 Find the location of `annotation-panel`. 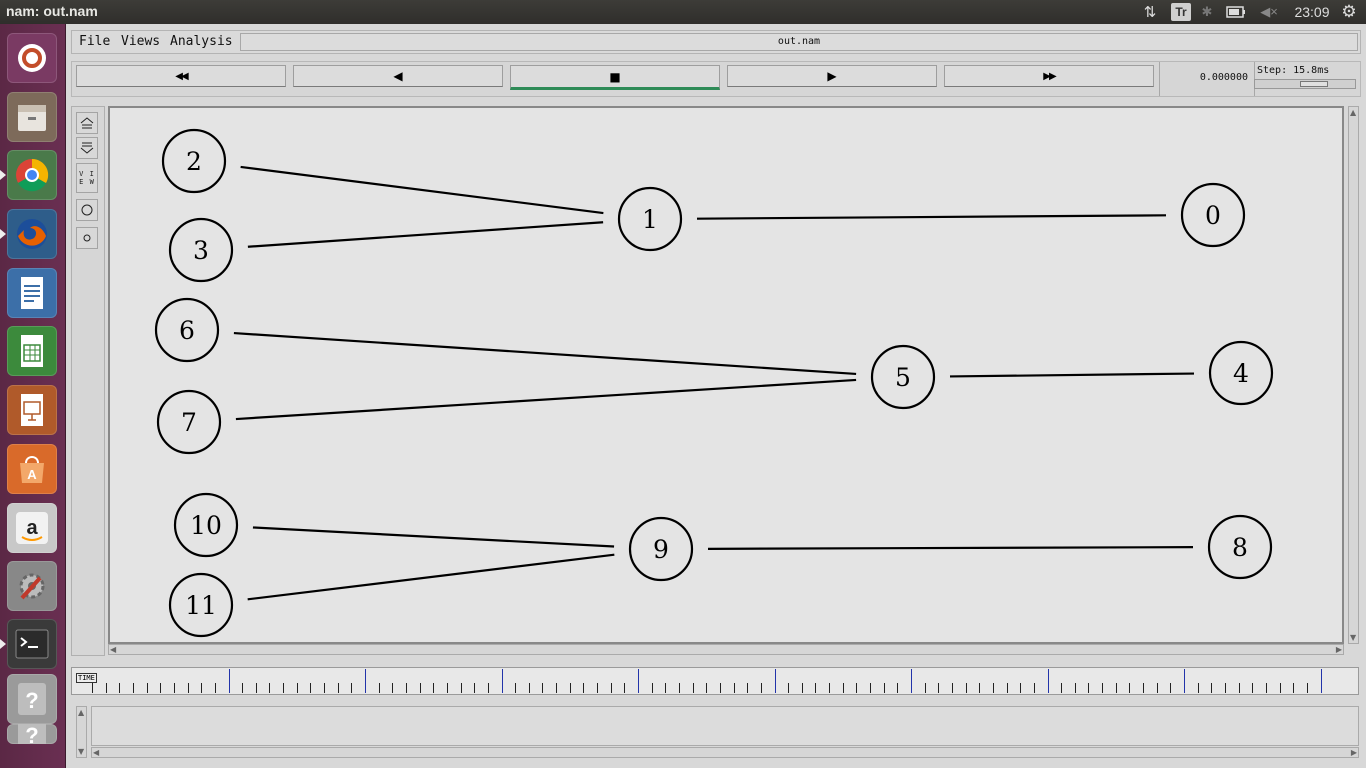

annotation-panel is located at coordinates (725, 726).